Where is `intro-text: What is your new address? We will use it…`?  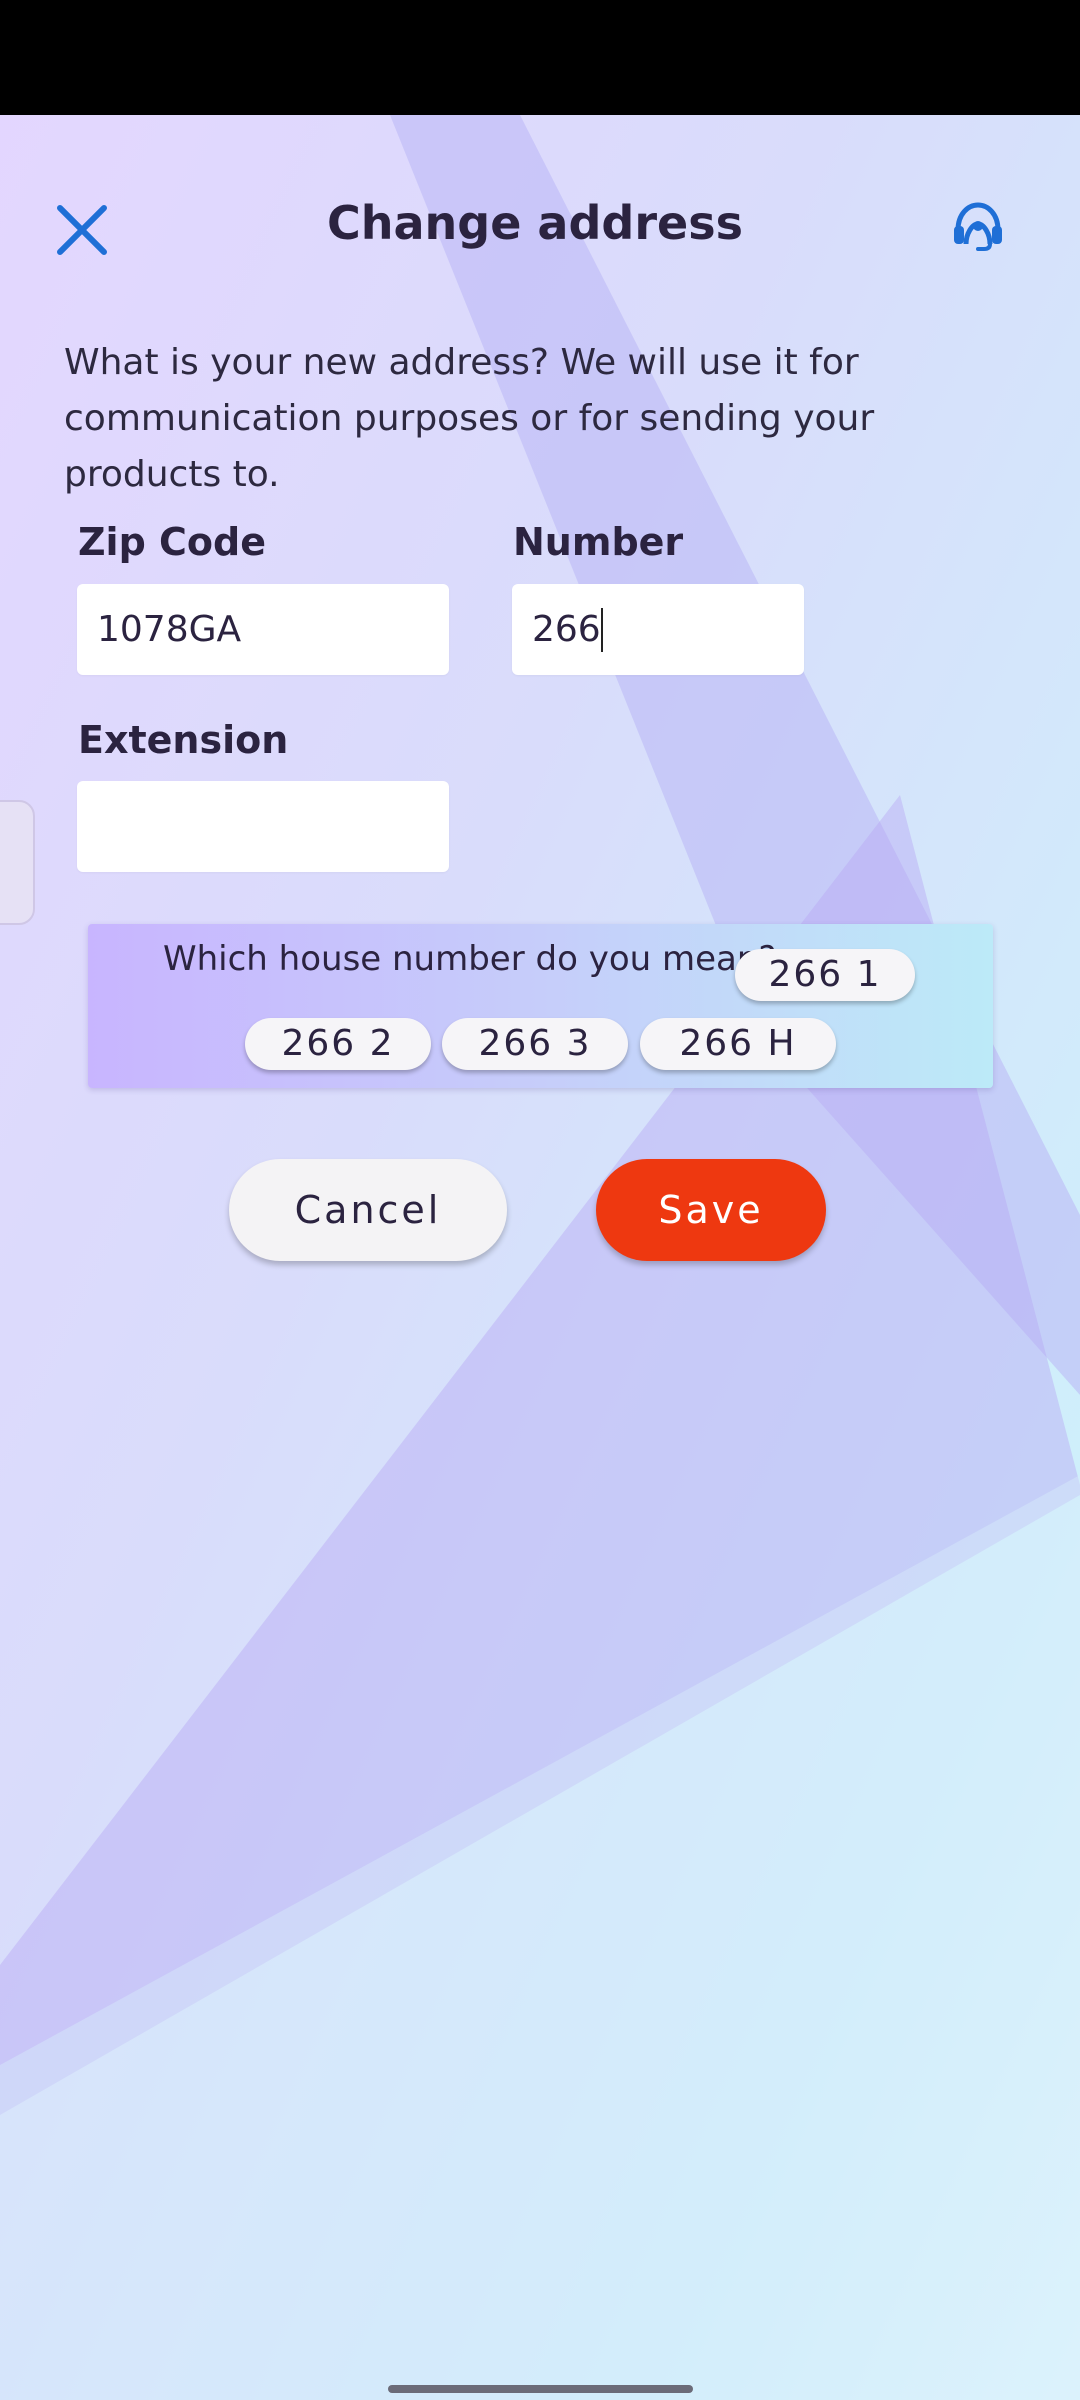 intro-text: What is your new address? We will use it… is located at coordinates (469, 418).